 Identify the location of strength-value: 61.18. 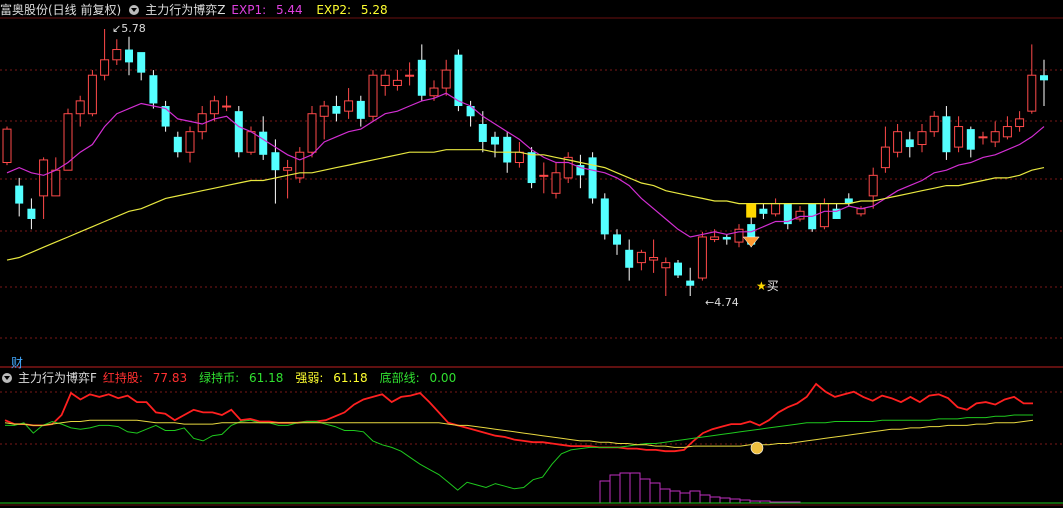
(350, 378).